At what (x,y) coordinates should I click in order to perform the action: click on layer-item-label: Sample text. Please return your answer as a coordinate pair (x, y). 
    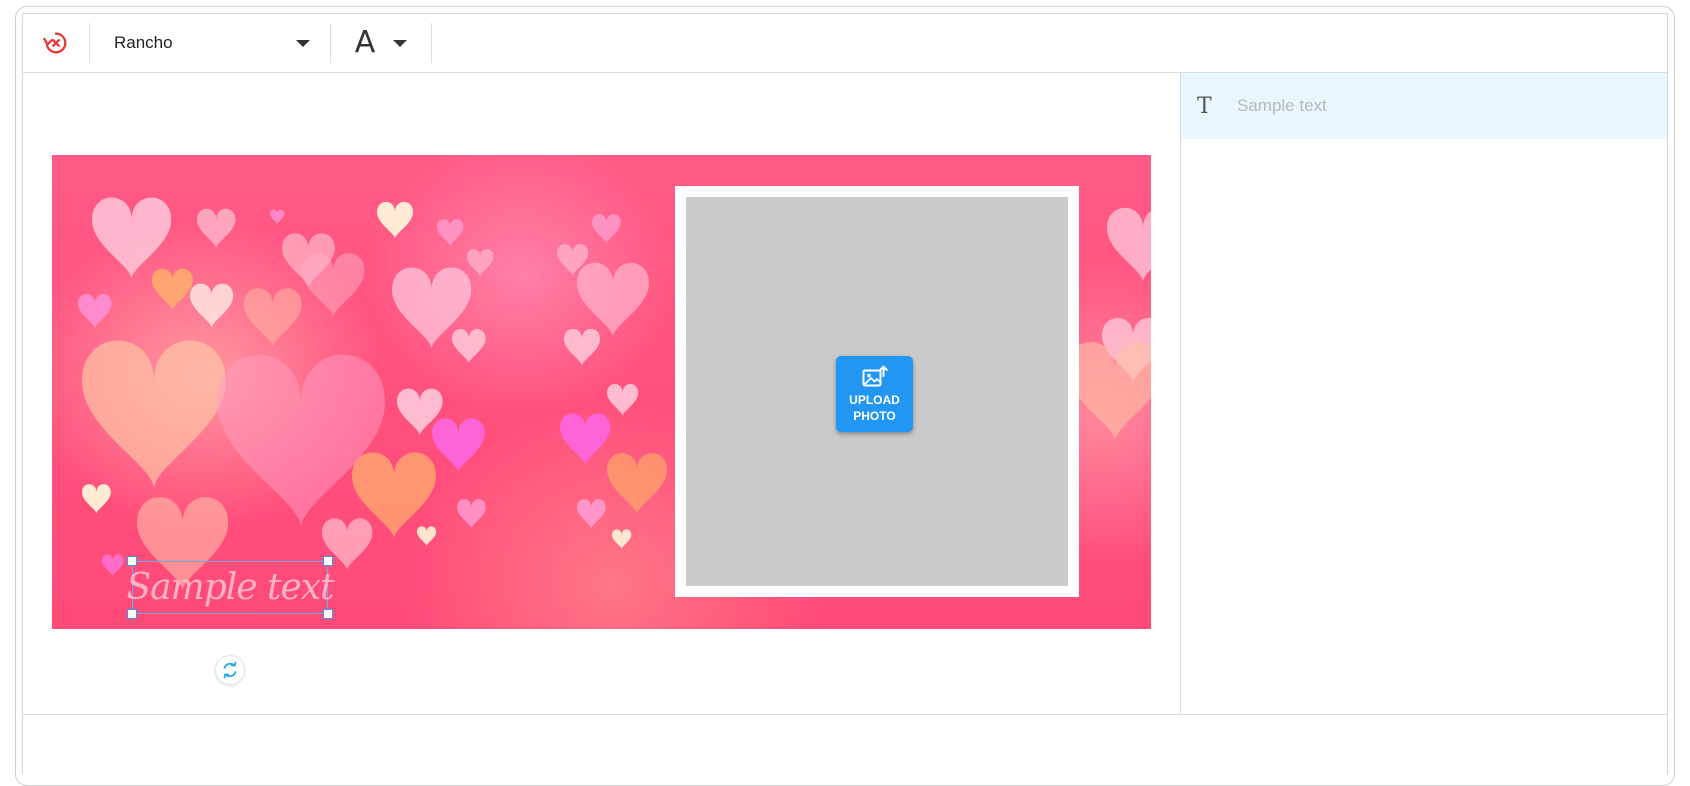
    Looking at the image, I should click on (1282, 105).